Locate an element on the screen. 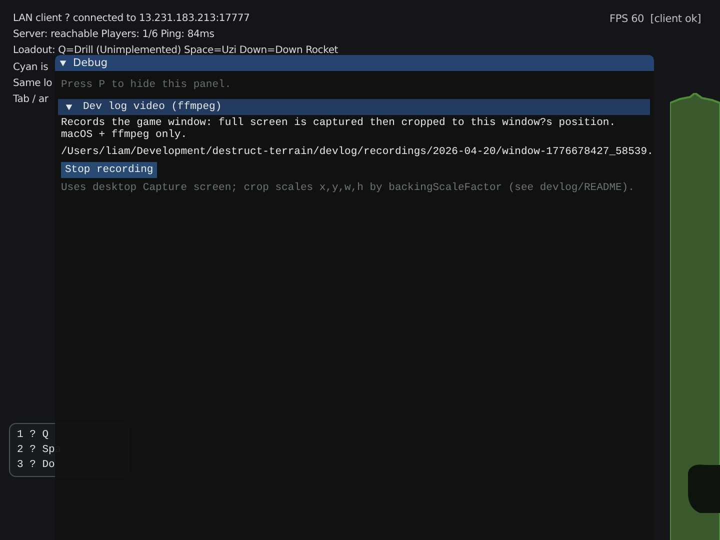 This screenshot has height=540, width=720. hud-text: Loadout: Q=Drill (Unimplemented) Space=Uzi Down=Down Rocket is located at coordinates (175, 51).